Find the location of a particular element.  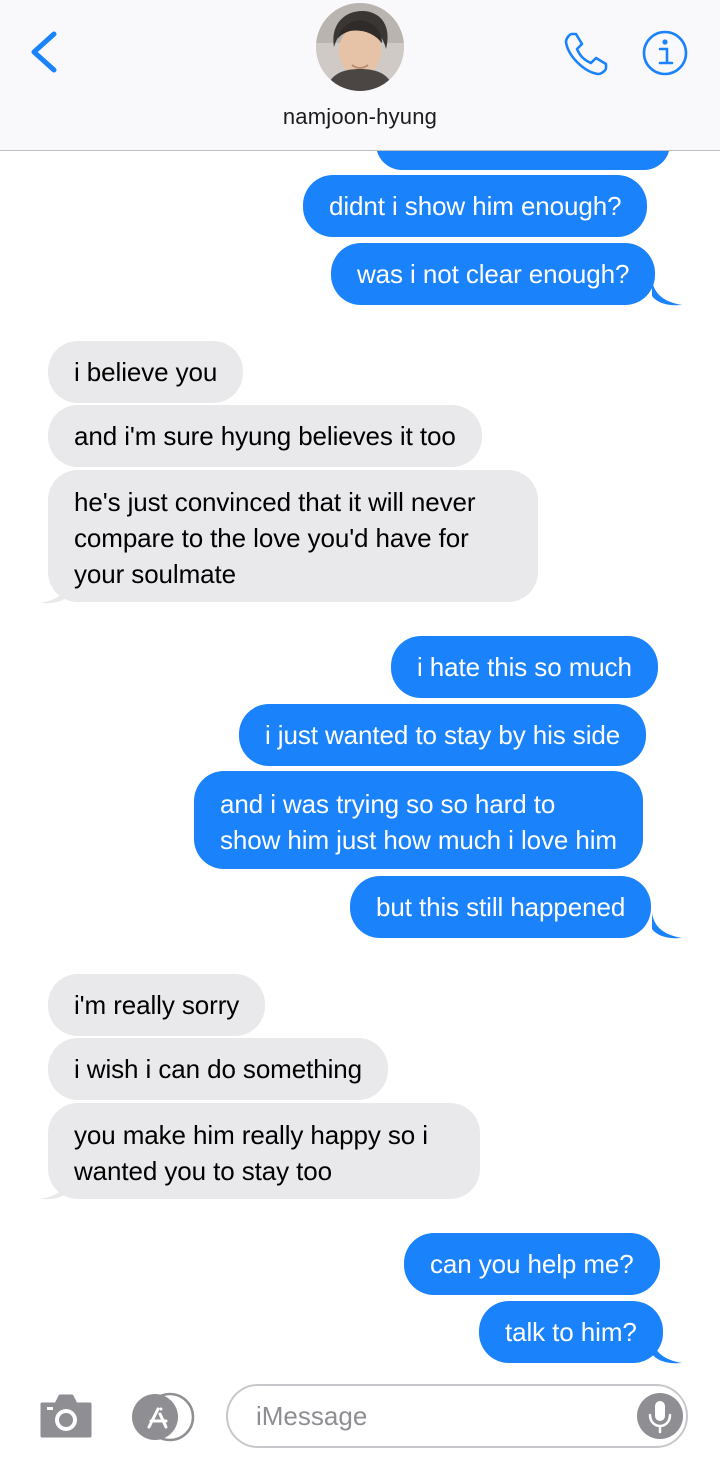

message-bubble-sent: i just wanted to stay by his side is located at coordinates (443, 735).